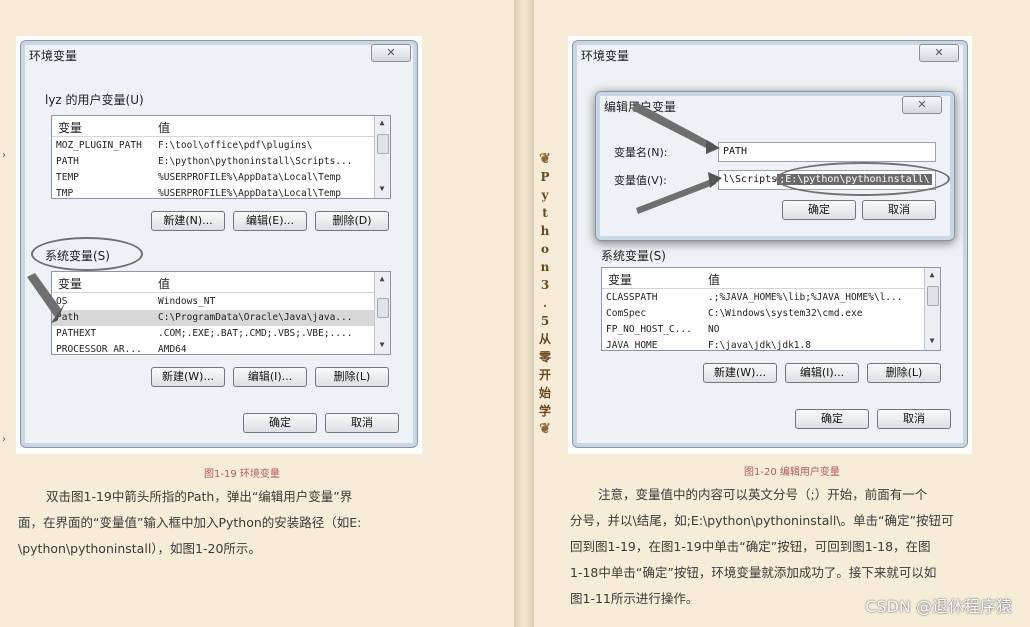 This screenshot has width=1030, height=627. What do you see at coordinates (763, 278) in the screenshot?
I see `list-header: 变量 值` at bounding box center [763, 278].